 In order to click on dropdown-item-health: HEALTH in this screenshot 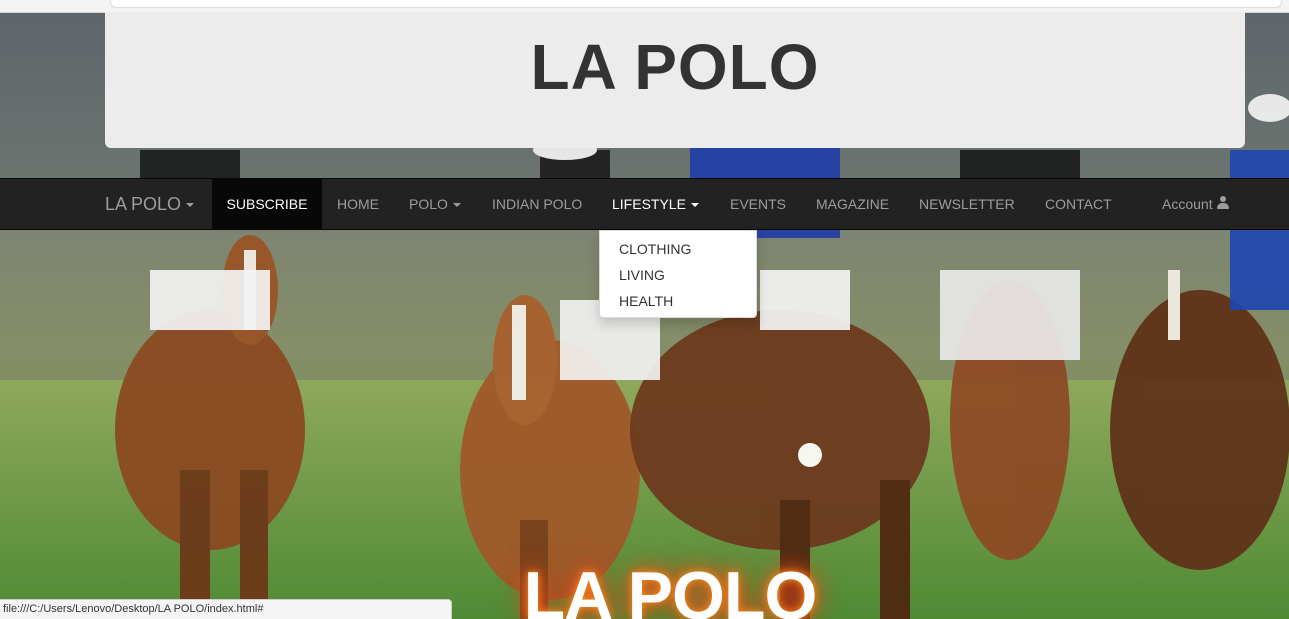, I will do `click(678, 301)`.